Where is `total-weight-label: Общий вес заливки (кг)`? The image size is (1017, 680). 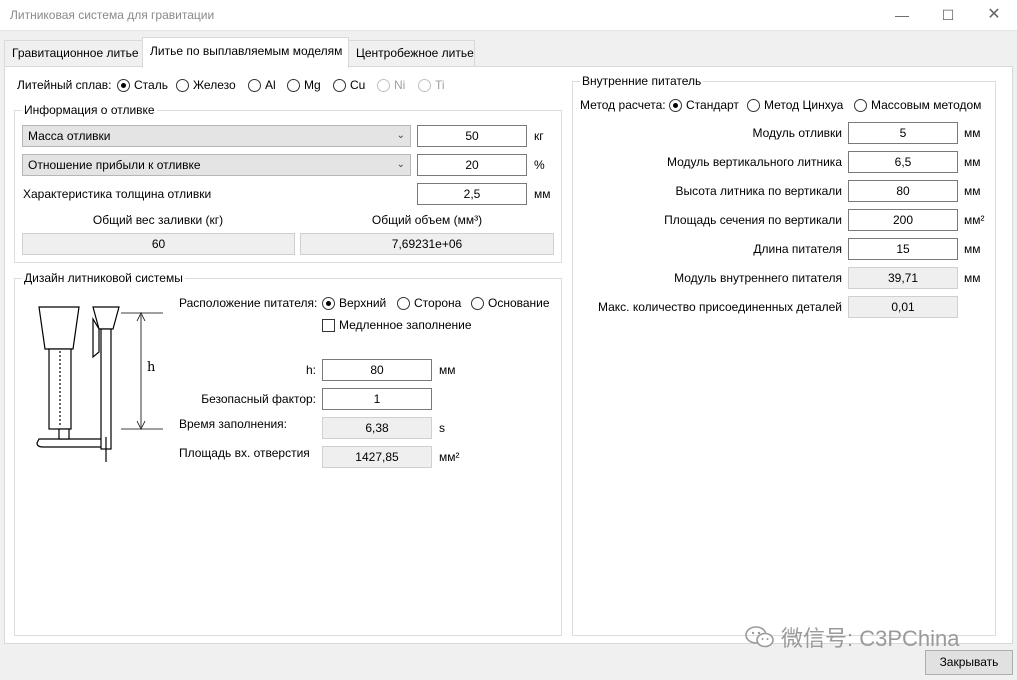
total-weight-label: Общий вес заливки (кг) is located at coordinates (158, 220).